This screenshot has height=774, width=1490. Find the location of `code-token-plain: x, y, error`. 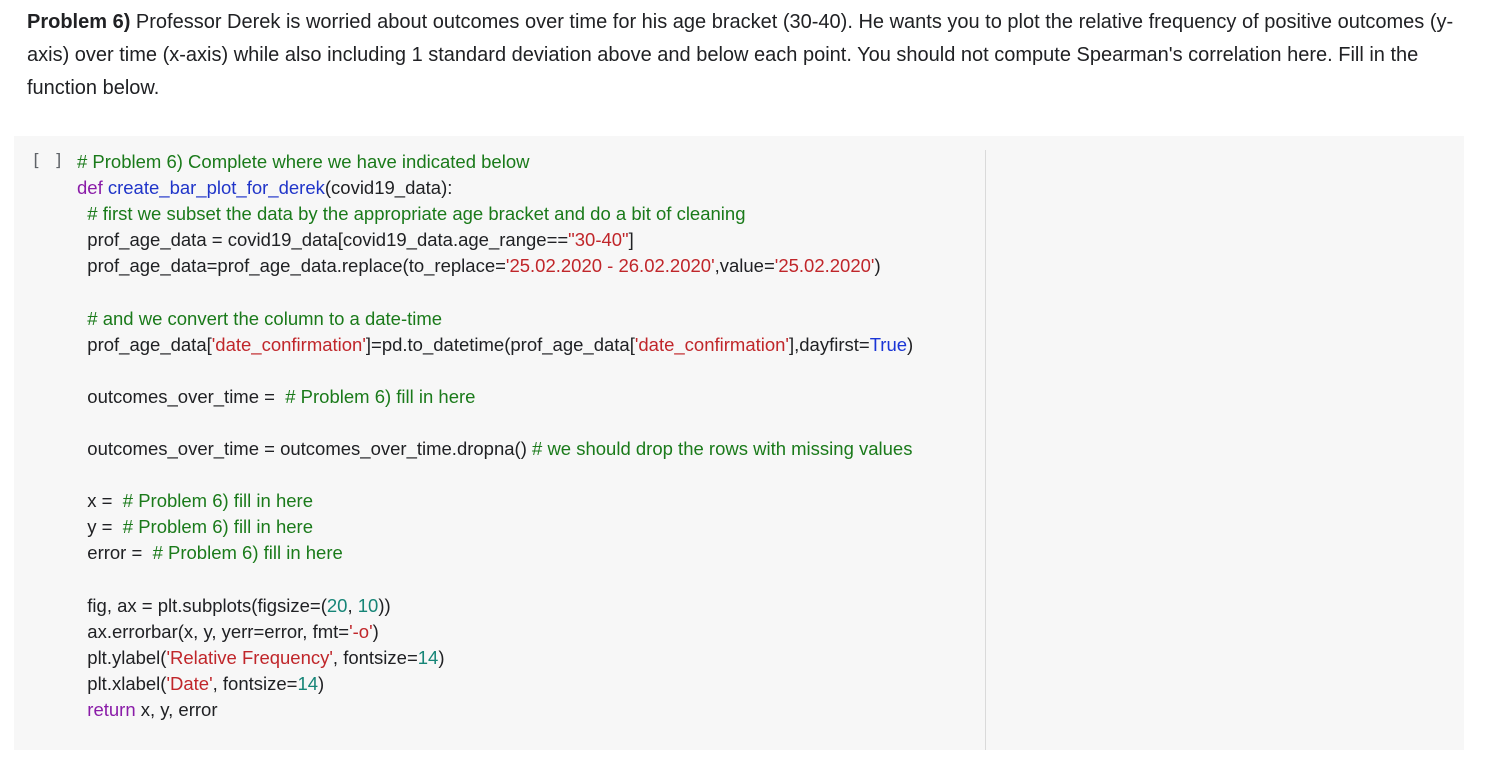

code-token-plain: x, y, error is located at coordinates (176, 709).